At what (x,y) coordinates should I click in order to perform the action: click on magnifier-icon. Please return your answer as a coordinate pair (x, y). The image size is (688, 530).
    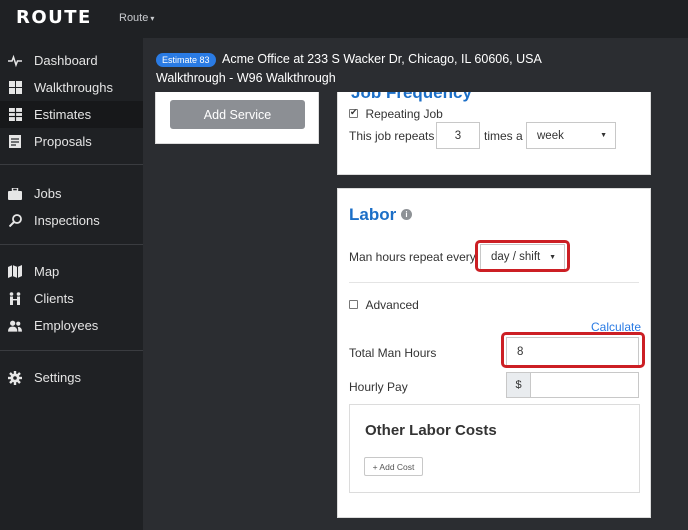
    Looking at the image, I should click on (15, 221).